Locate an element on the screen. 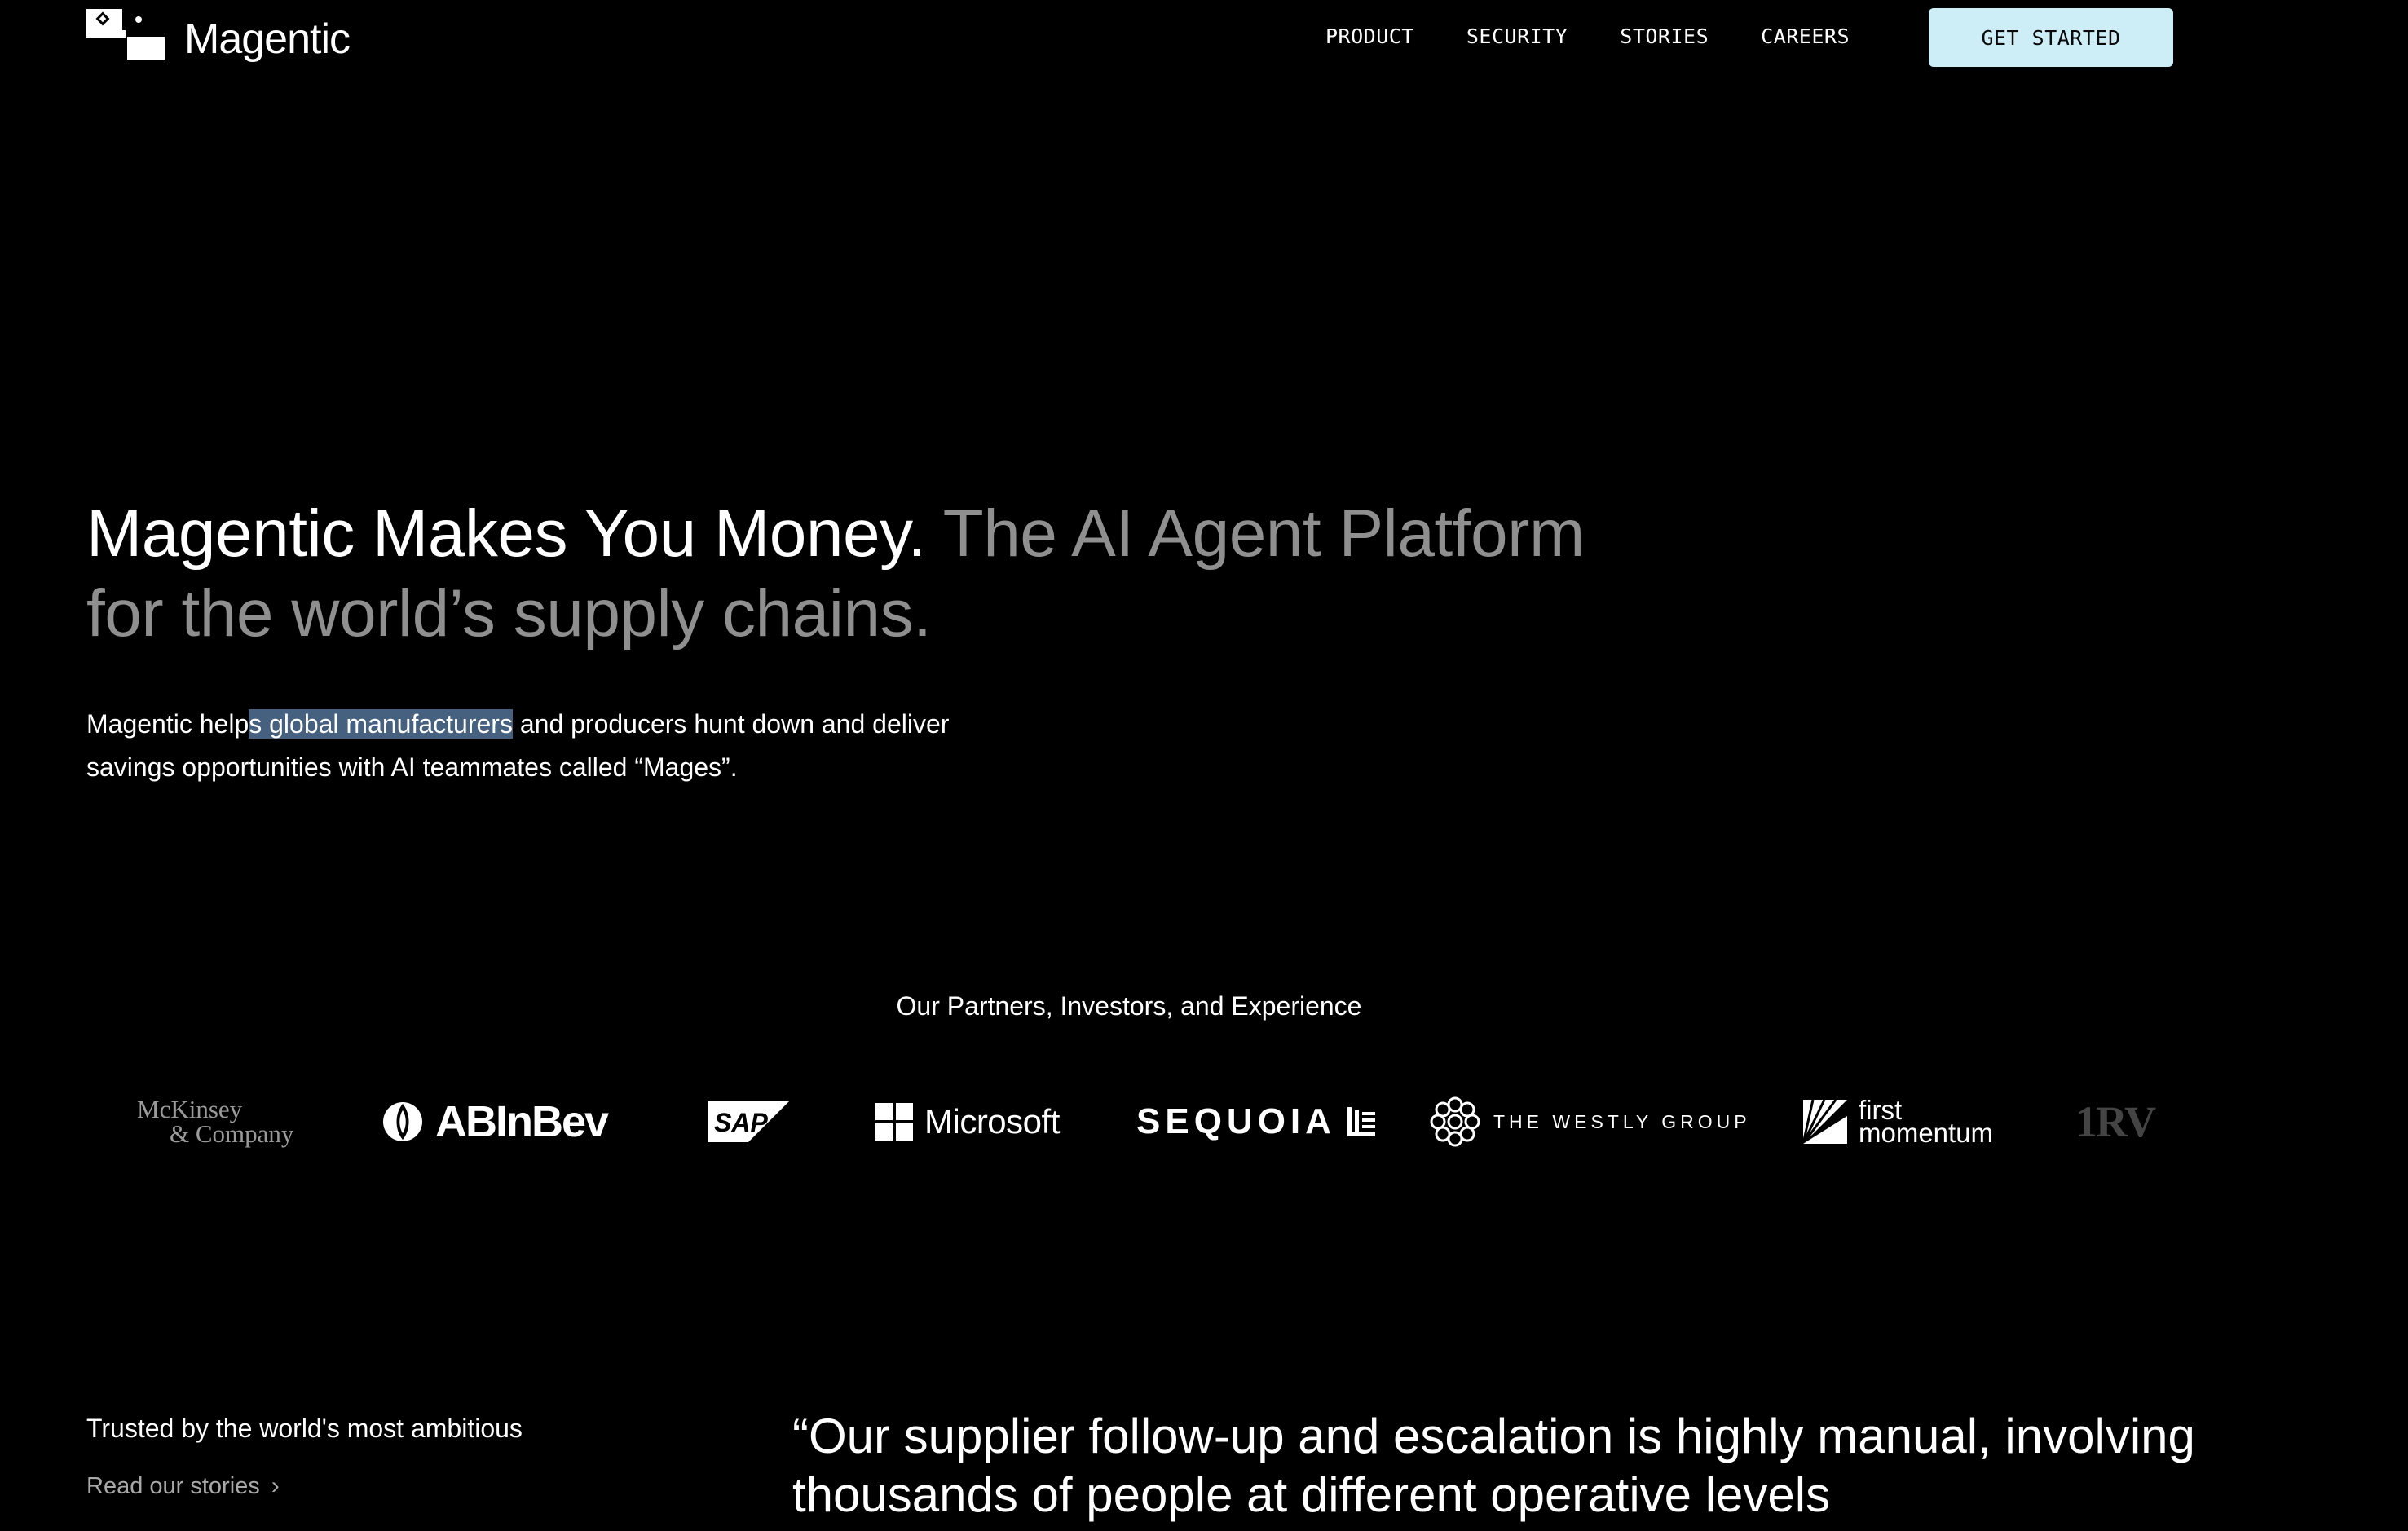 The height and width of the screenshot is (1531, 2408). nav-careers: CAREERS is located at coordinates (1805, 36).